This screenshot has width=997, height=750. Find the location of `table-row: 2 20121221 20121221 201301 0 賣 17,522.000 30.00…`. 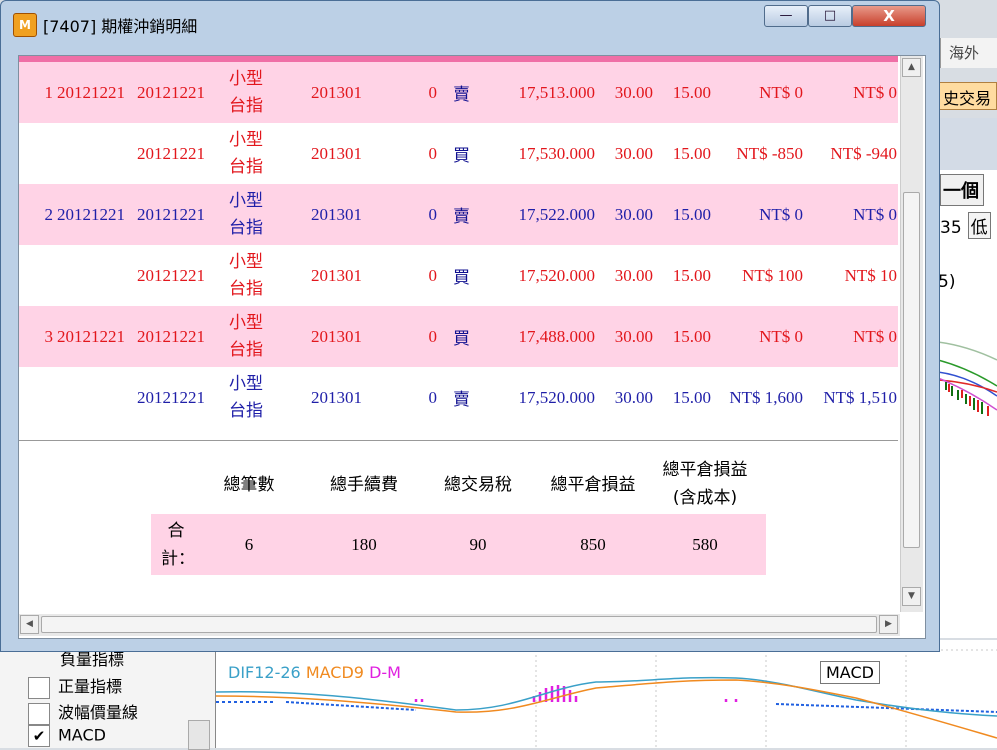

table-row: 2 20121221 20121221 201301 0 賣 17,522.000 30.00… is located at coordinates (458, 214).